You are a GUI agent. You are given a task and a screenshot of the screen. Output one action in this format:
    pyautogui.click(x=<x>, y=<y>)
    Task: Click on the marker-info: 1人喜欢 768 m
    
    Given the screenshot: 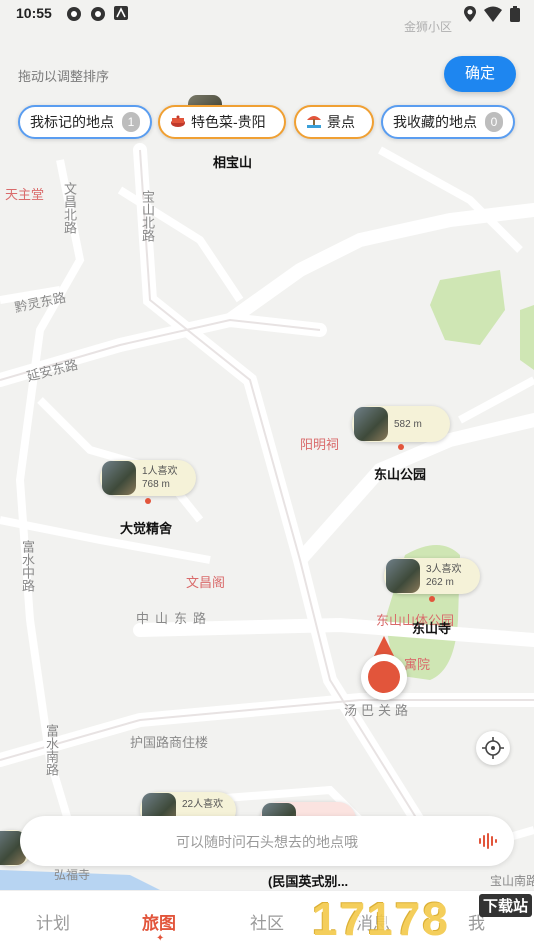 What is the action you would take?
    pyautogui.click(x=160, y=478)
    